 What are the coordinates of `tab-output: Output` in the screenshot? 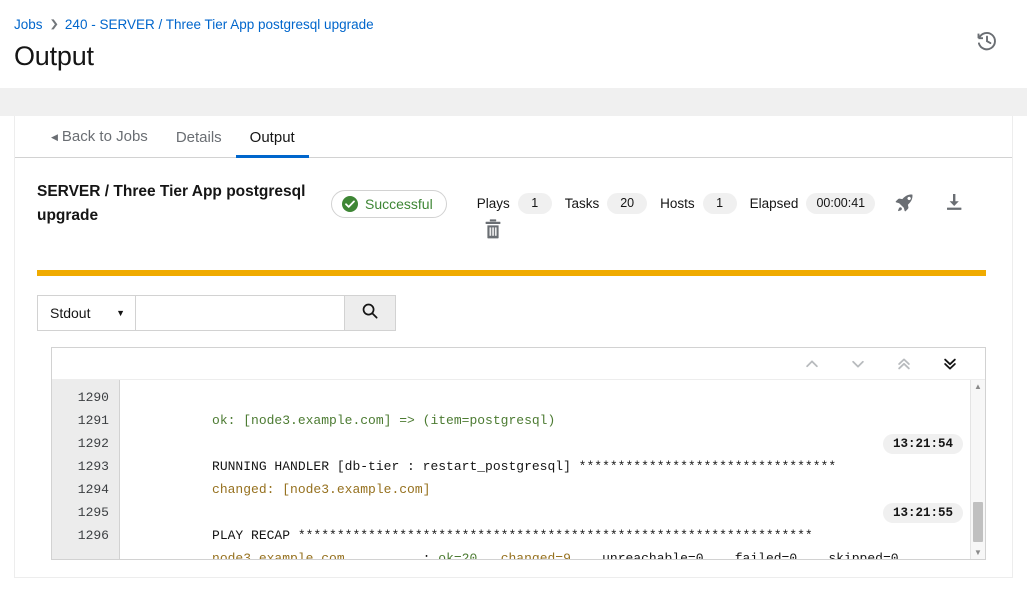 It's located at (272, 143).